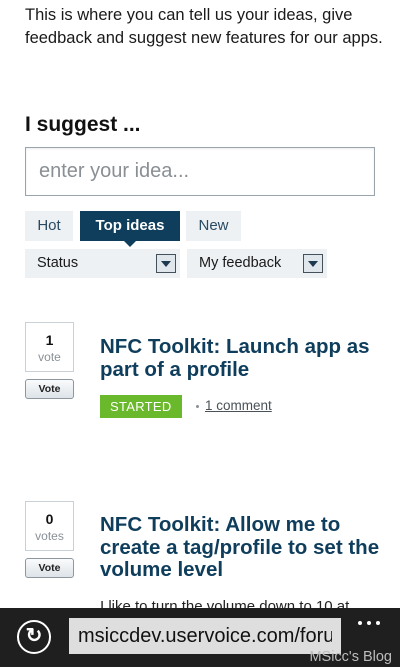 This screenshot has height=667, width=400. What do you see at coordinates (49, 536) in the screenshot?
I see `vote-unit: votes` at bounding box center [49, 536].